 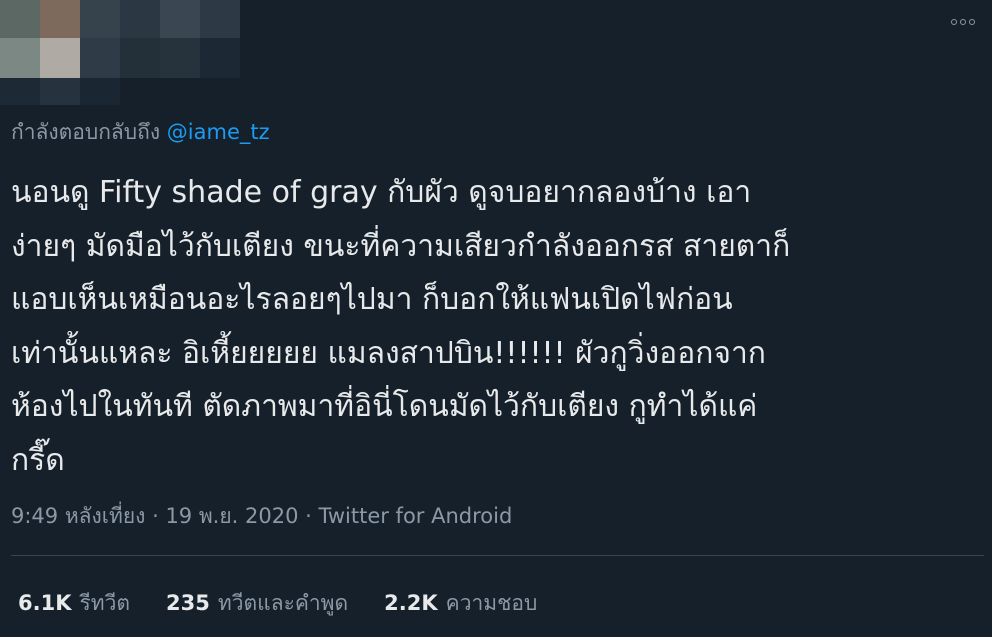 What do you see at coordinates (416, 516) in the screenshot?
I see `tweet-source-link: Twitter for Android` at bounding box center [416, 516].